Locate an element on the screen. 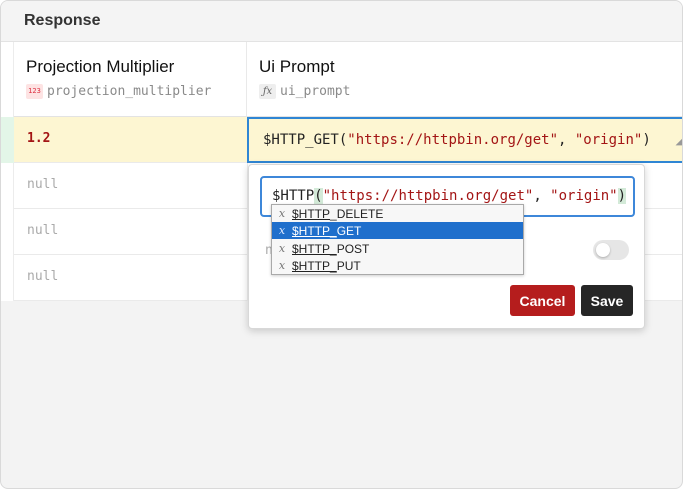  toggle-switch is located at coordinates (611, 250).